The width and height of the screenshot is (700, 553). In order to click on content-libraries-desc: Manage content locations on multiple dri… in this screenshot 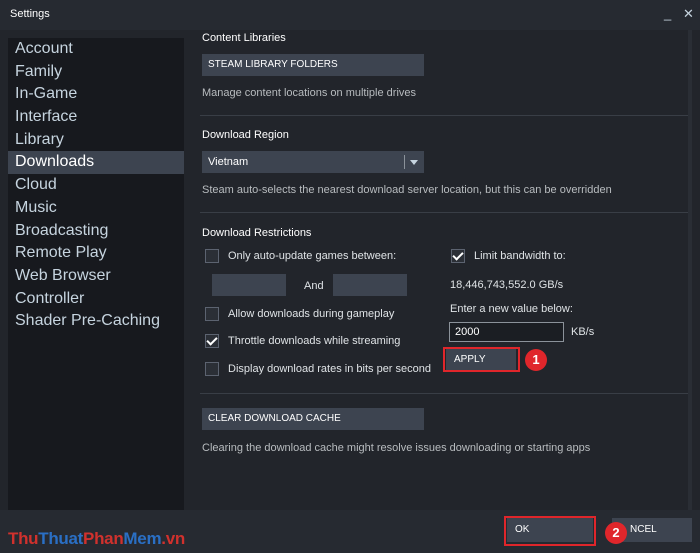, I will do `click(309, 93)`.